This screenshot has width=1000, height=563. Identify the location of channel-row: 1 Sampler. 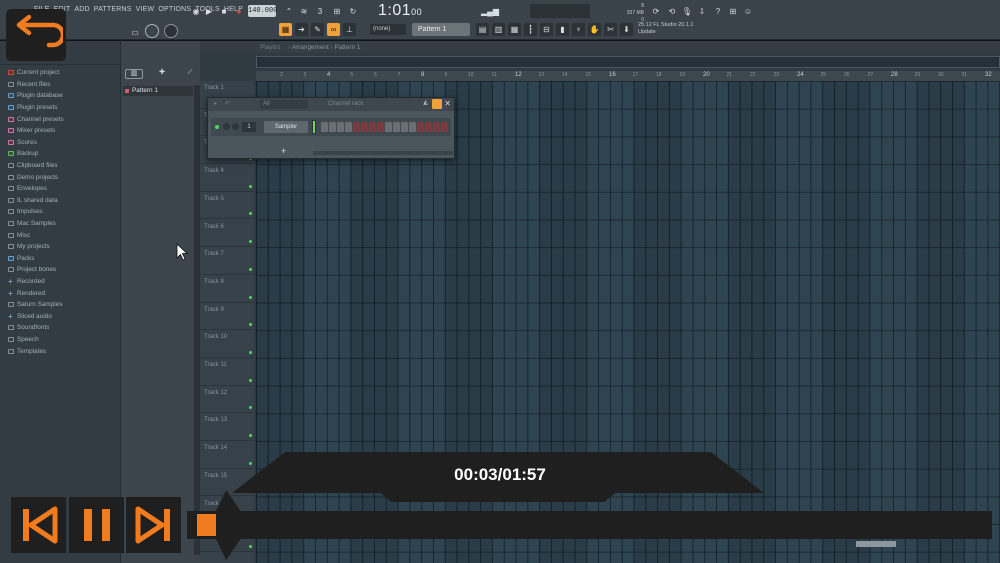
(331, 127).